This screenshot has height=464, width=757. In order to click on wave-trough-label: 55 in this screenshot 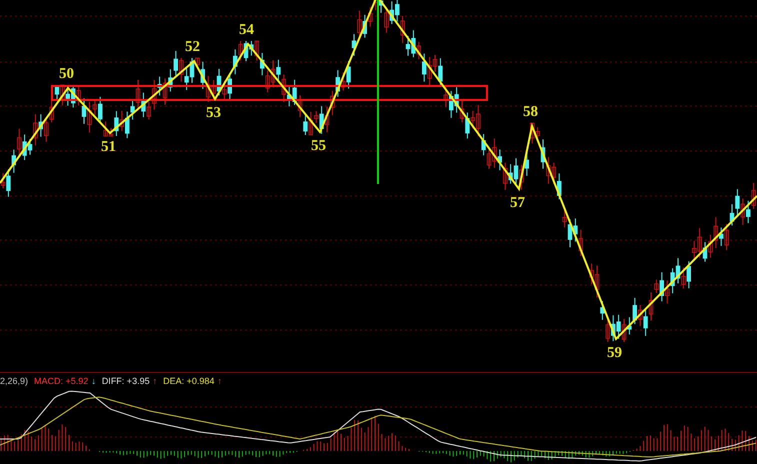, I will do `click(318, 146)`.